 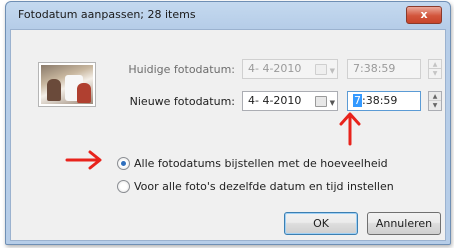 What do you see at coordinates (290, 69) in the screenshot?
I see `current-date-field: 4- 4-2010 ▼` at bounding box center [290, 69].